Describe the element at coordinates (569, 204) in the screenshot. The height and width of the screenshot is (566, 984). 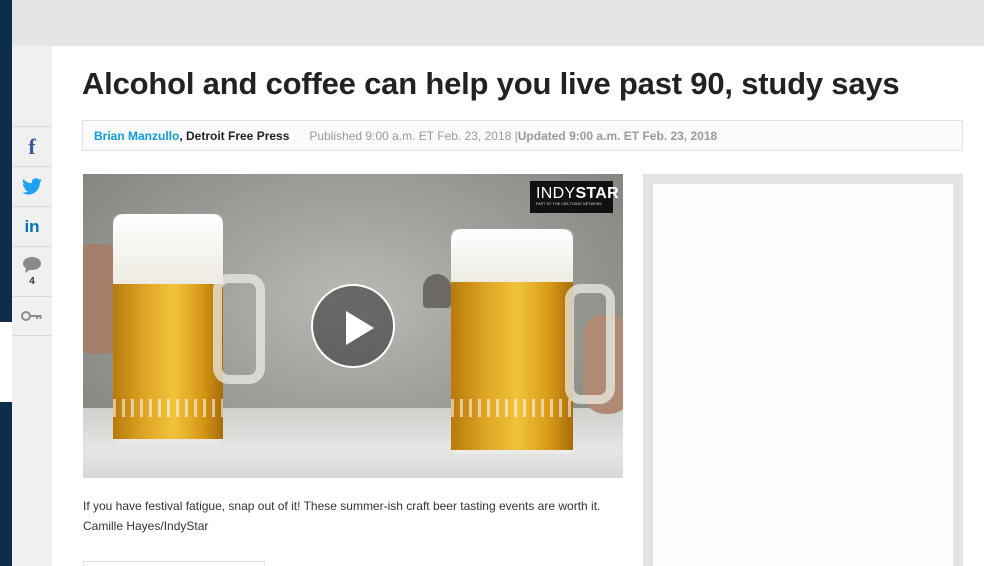
I see `logo-tagline: PART OF THE USA TODAY NETWORK` at that location.